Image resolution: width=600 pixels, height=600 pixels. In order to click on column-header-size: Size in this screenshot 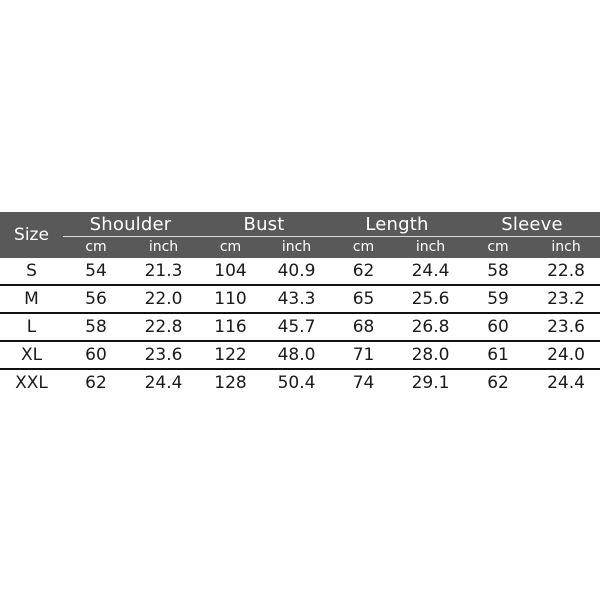, I will do `click(31, 235)`.